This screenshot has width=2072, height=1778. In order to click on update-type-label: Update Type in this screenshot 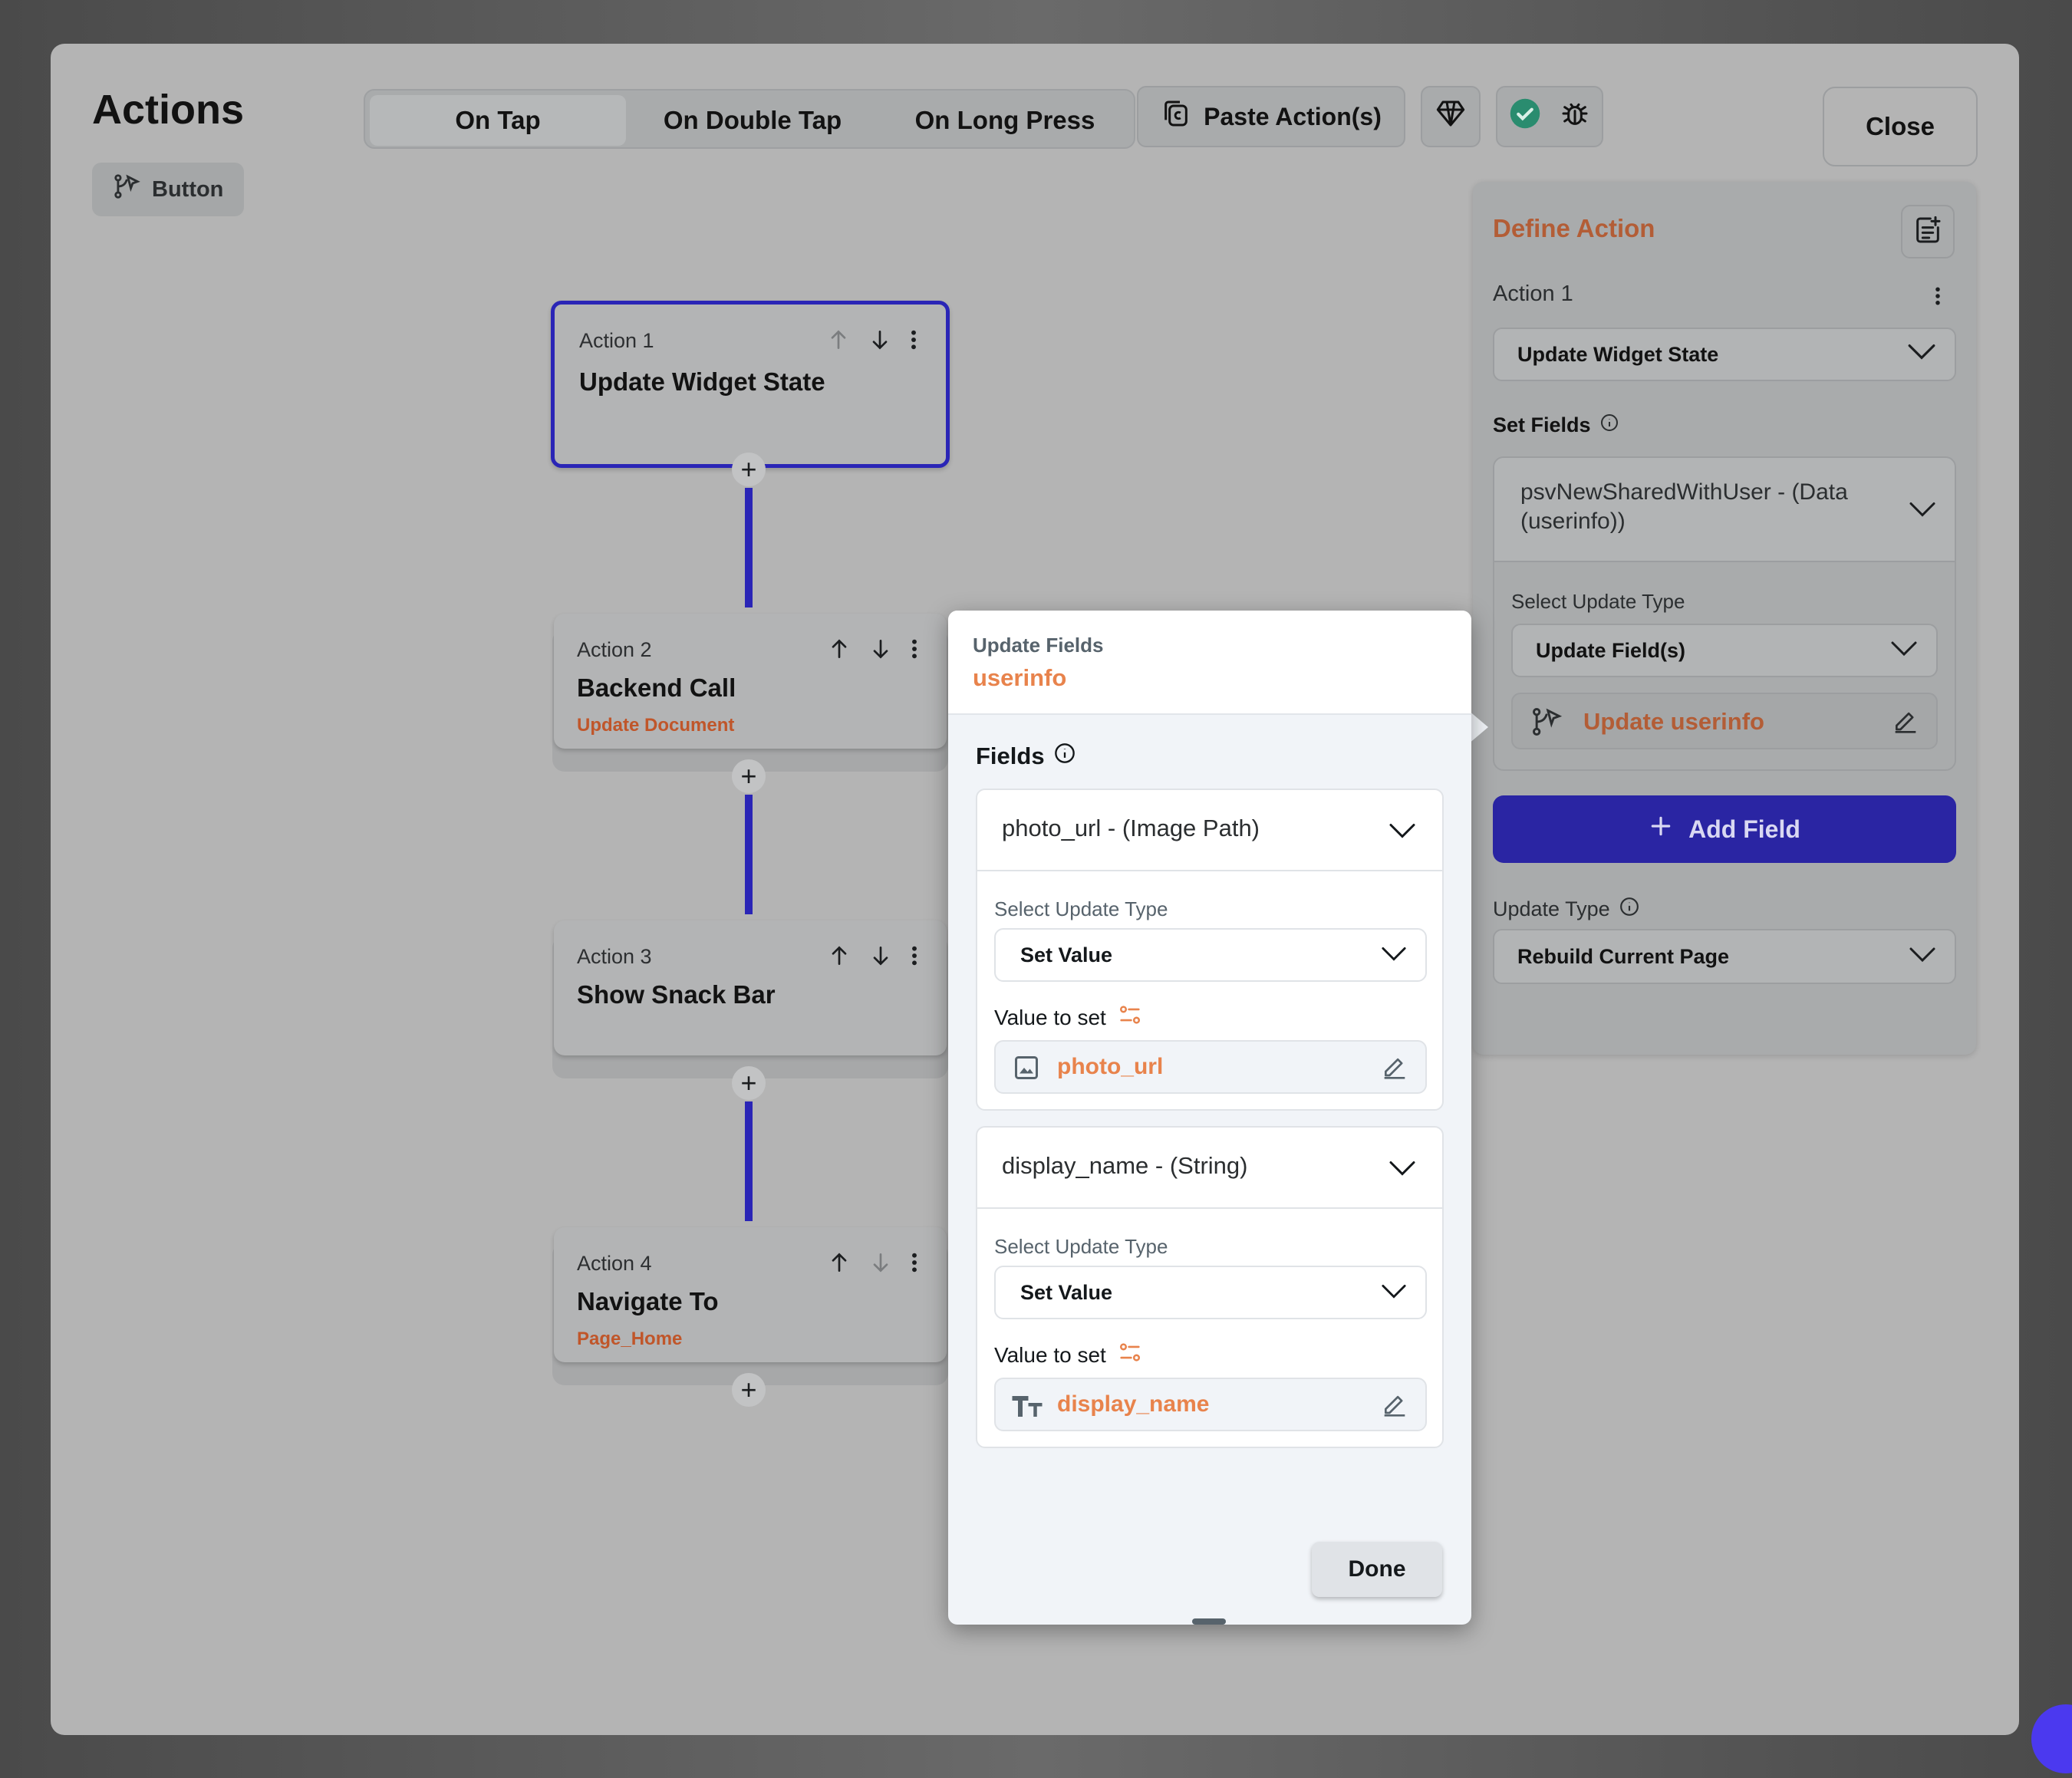, I will do `click(1551, 908)`.